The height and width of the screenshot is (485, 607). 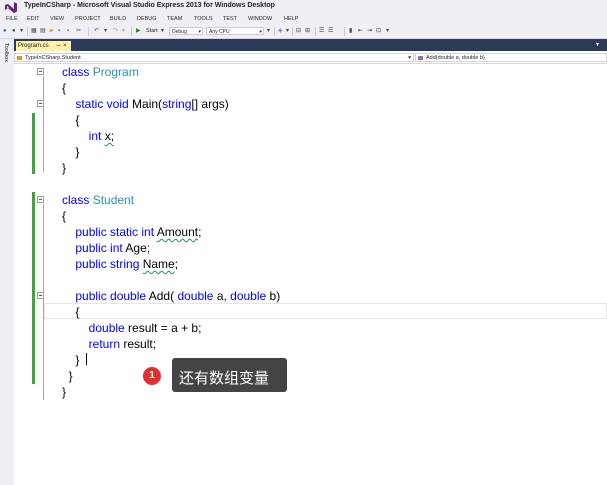 I want to click on menu-project: PROJECT, so click(x=88, y=19).